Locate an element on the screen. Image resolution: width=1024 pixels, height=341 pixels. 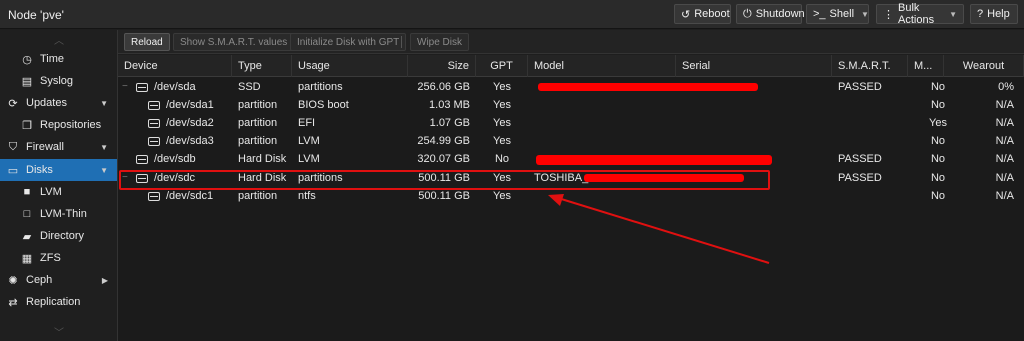
sidebar-item-time: ◷ Time is located at coordinates (58, 59).